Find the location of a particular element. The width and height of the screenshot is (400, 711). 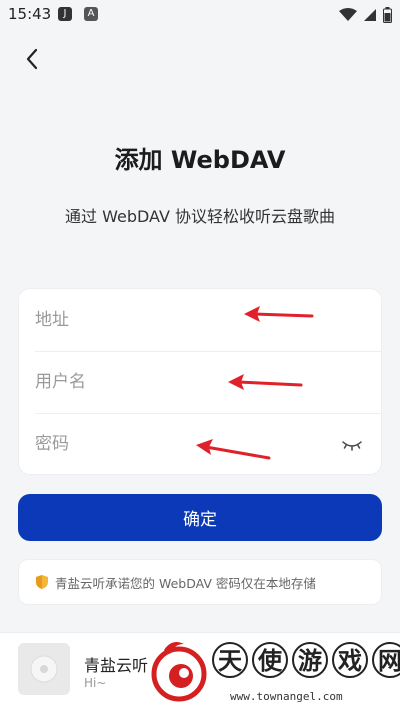

notification-app-icon: J is located at coordinates (65, 14).